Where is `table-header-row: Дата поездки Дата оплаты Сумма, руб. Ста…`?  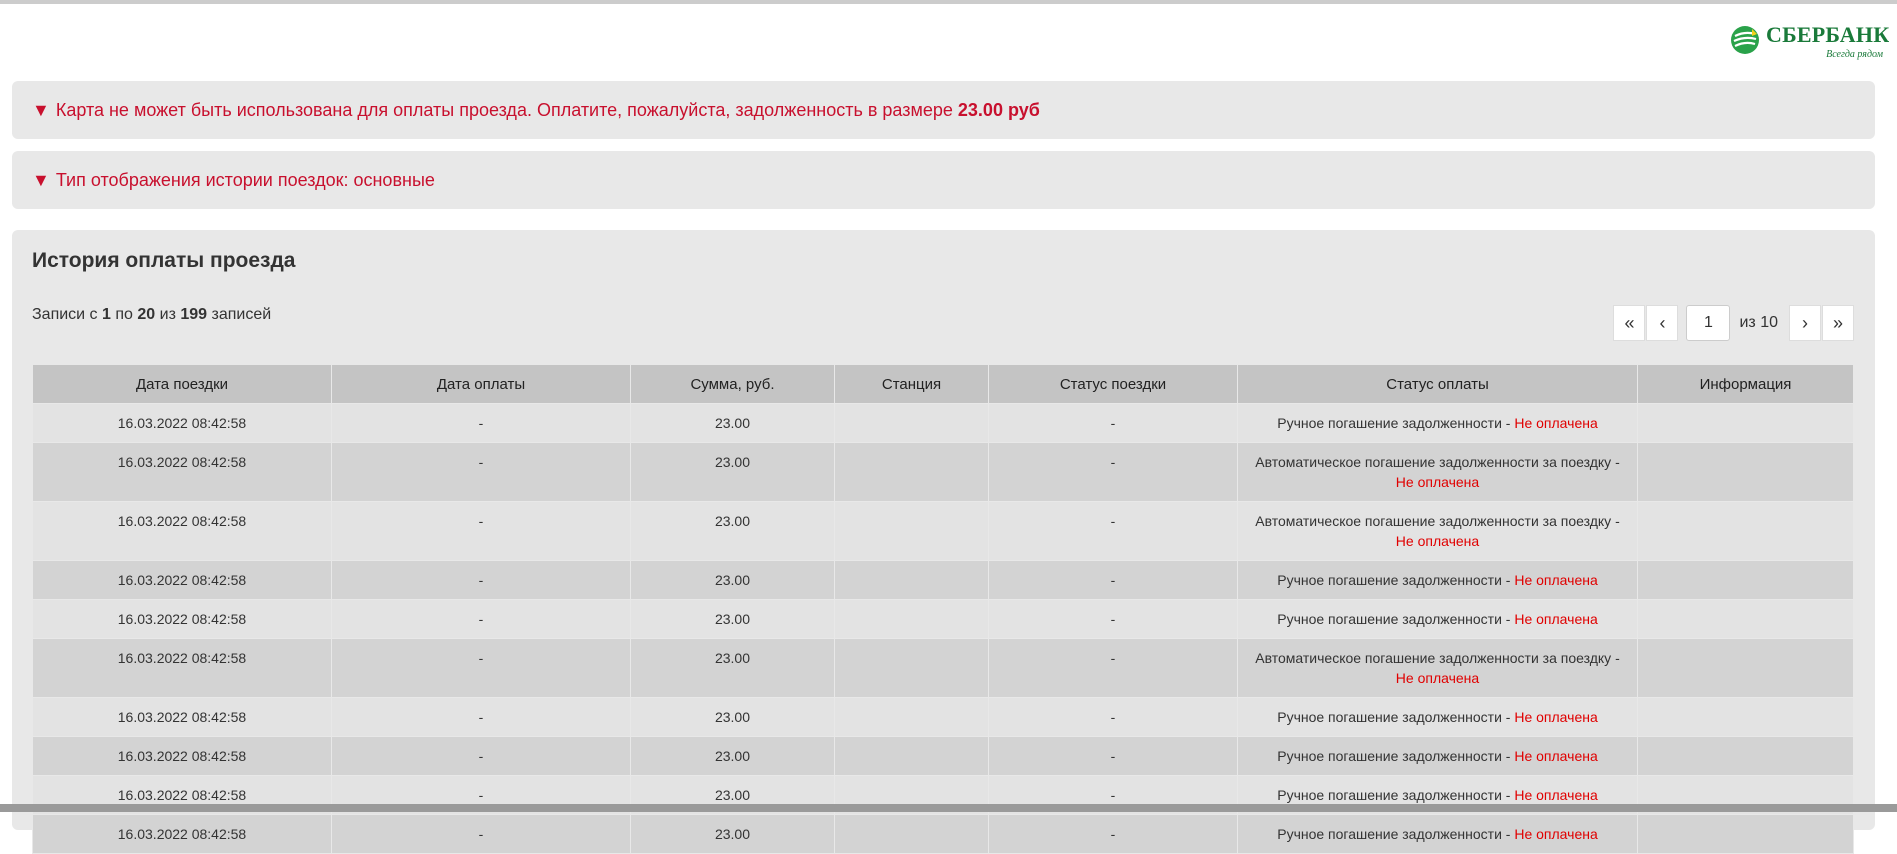
table-header-row: Дата поездки Дата оплаты Сумма, руб. Ста… is located at coordinates (943, 384).